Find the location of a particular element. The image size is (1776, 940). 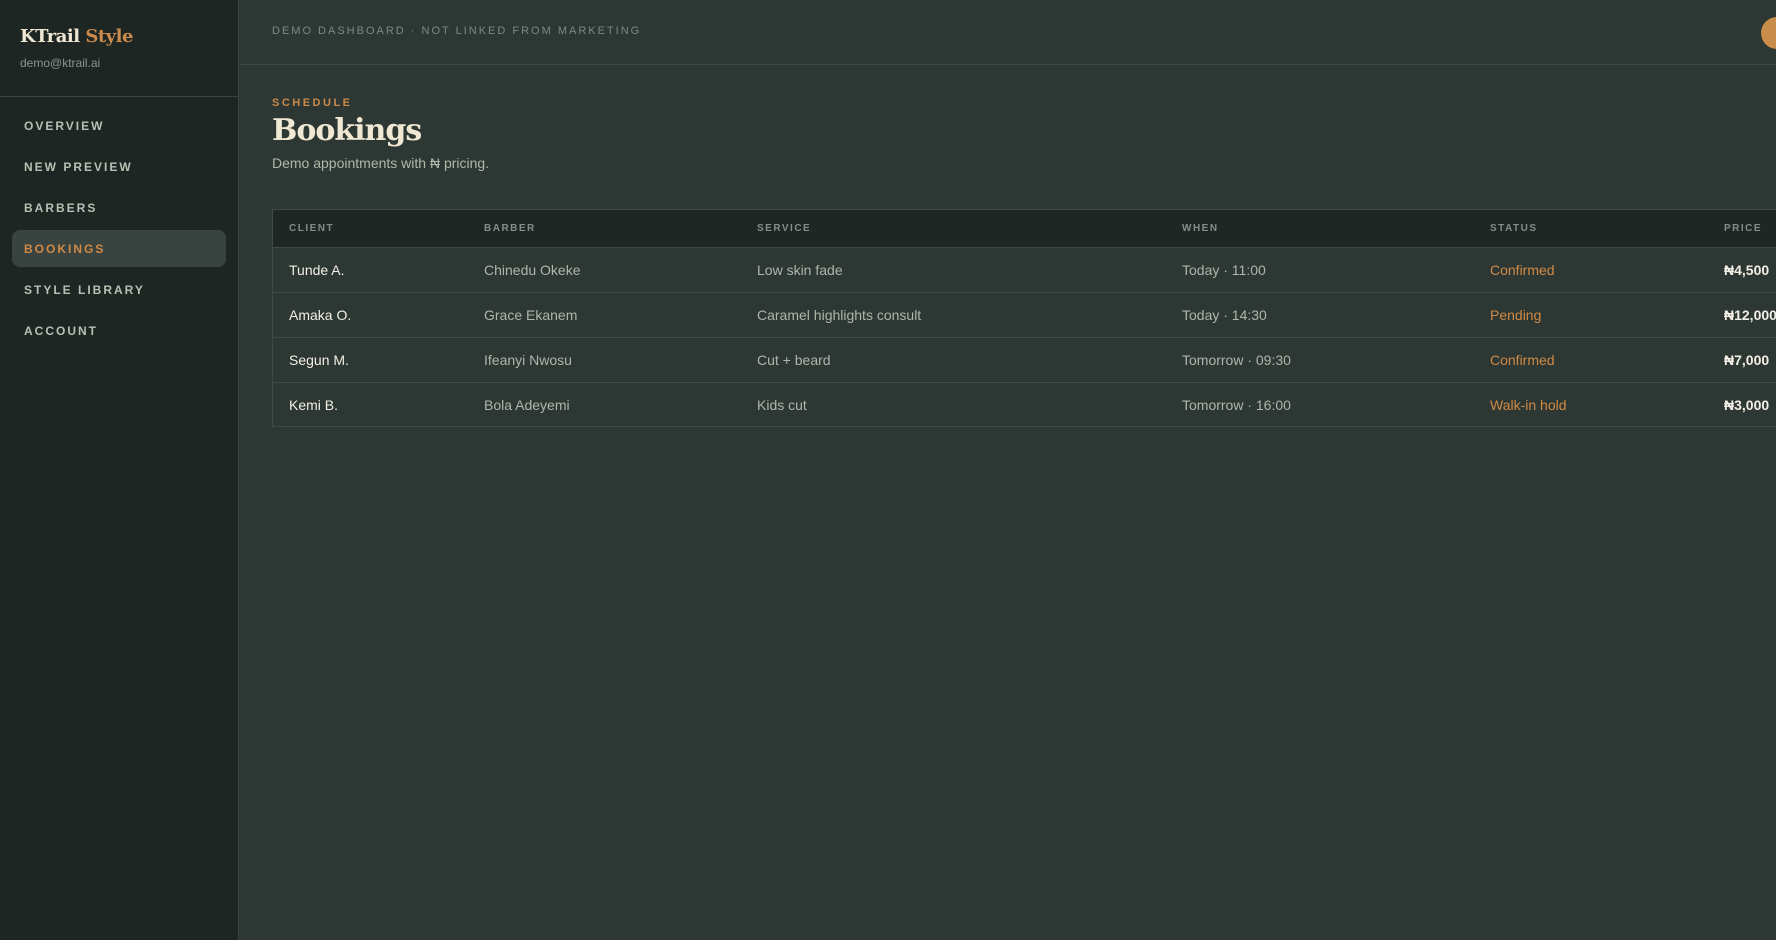

nav-item-barbers: BARBERS is located at coordinates (119, 207).